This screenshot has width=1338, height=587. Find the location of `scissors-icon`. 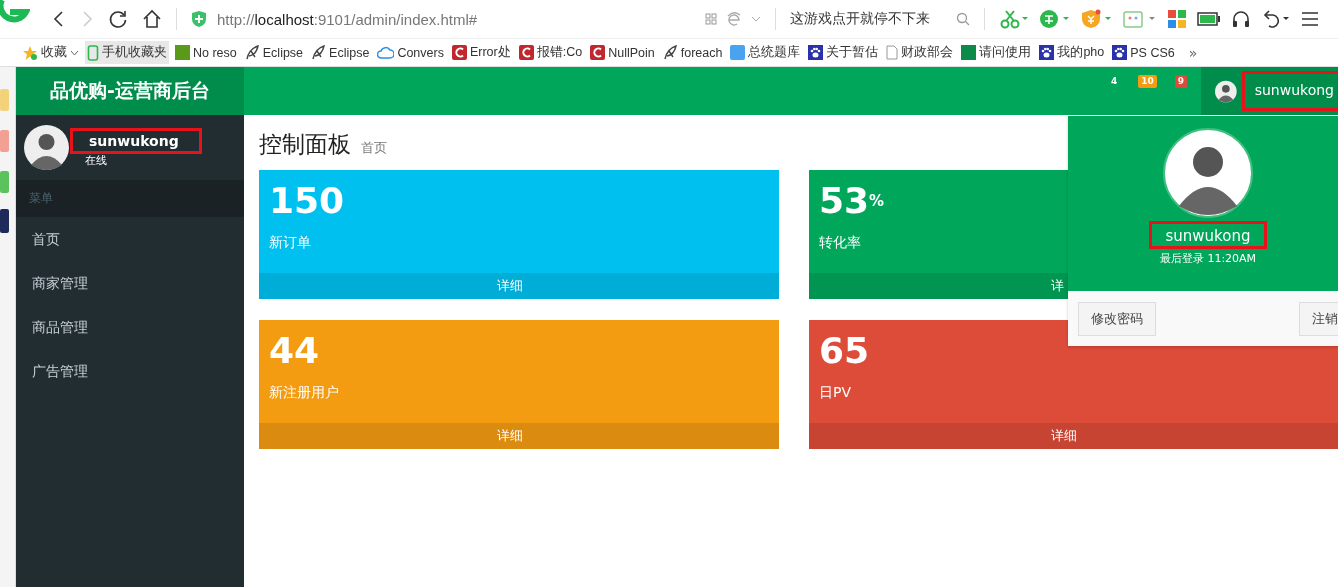

scissors-icon is located at coordinates (1014, 19).